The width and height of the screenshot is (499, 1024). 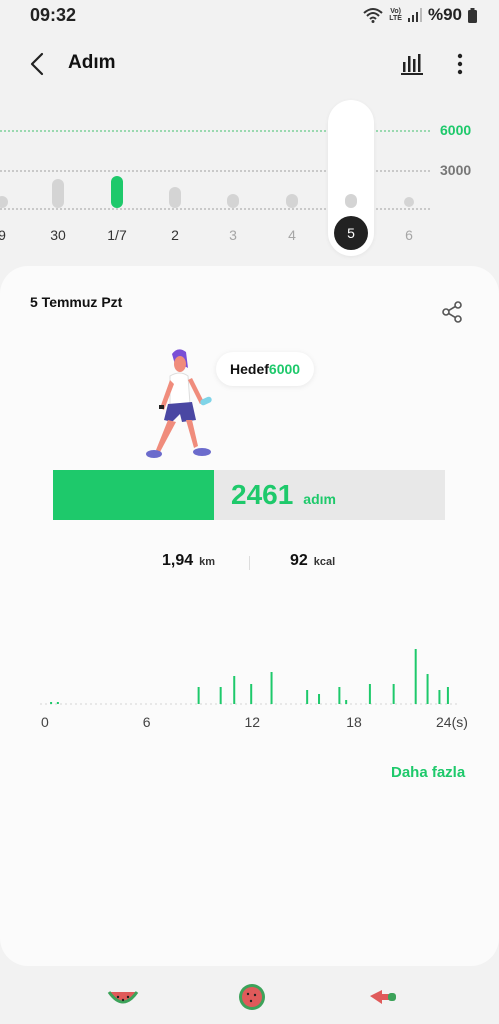 I want to click on goal-value: 6000, so click(x=284, y=369).